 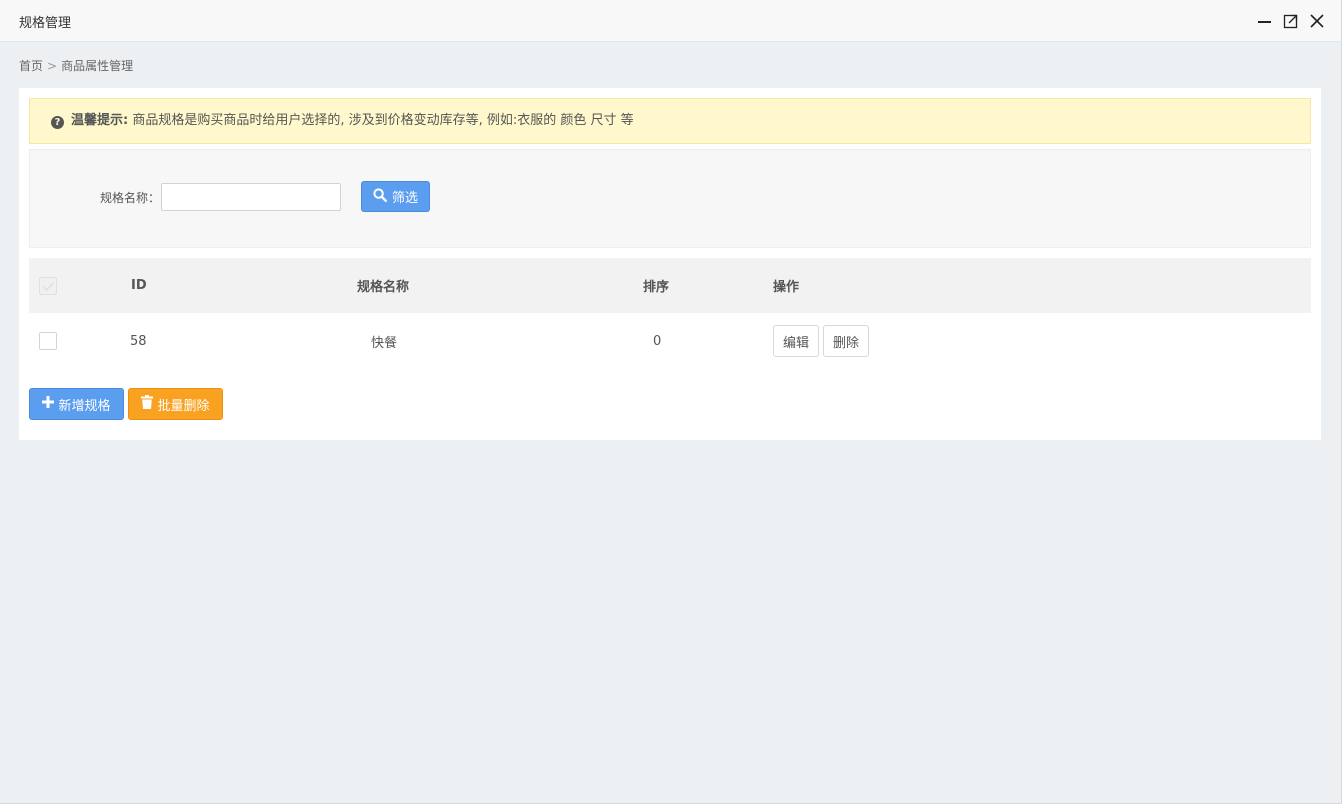 I want to click on row-checkbox, so click(x=48, y=341).